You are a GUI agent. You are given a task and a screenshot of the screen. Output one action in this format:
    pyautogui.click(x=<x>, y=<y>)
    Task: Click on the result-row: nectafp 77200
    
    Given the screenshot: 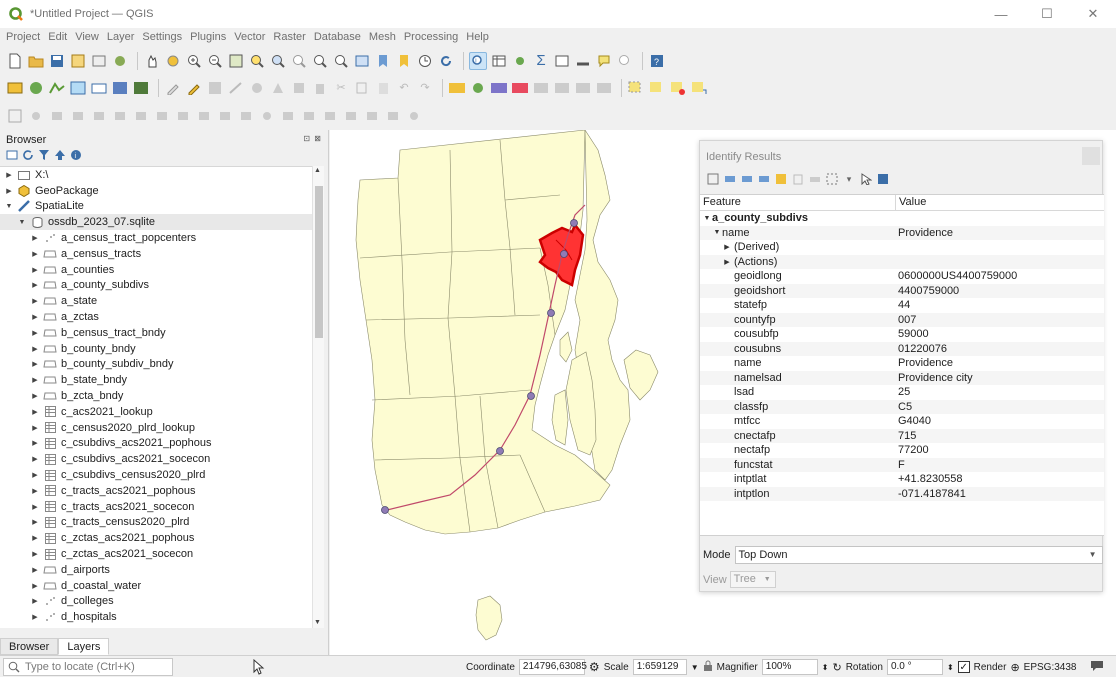 What is the action you would take?
    pyautogui.click(x=902, y=450)
    